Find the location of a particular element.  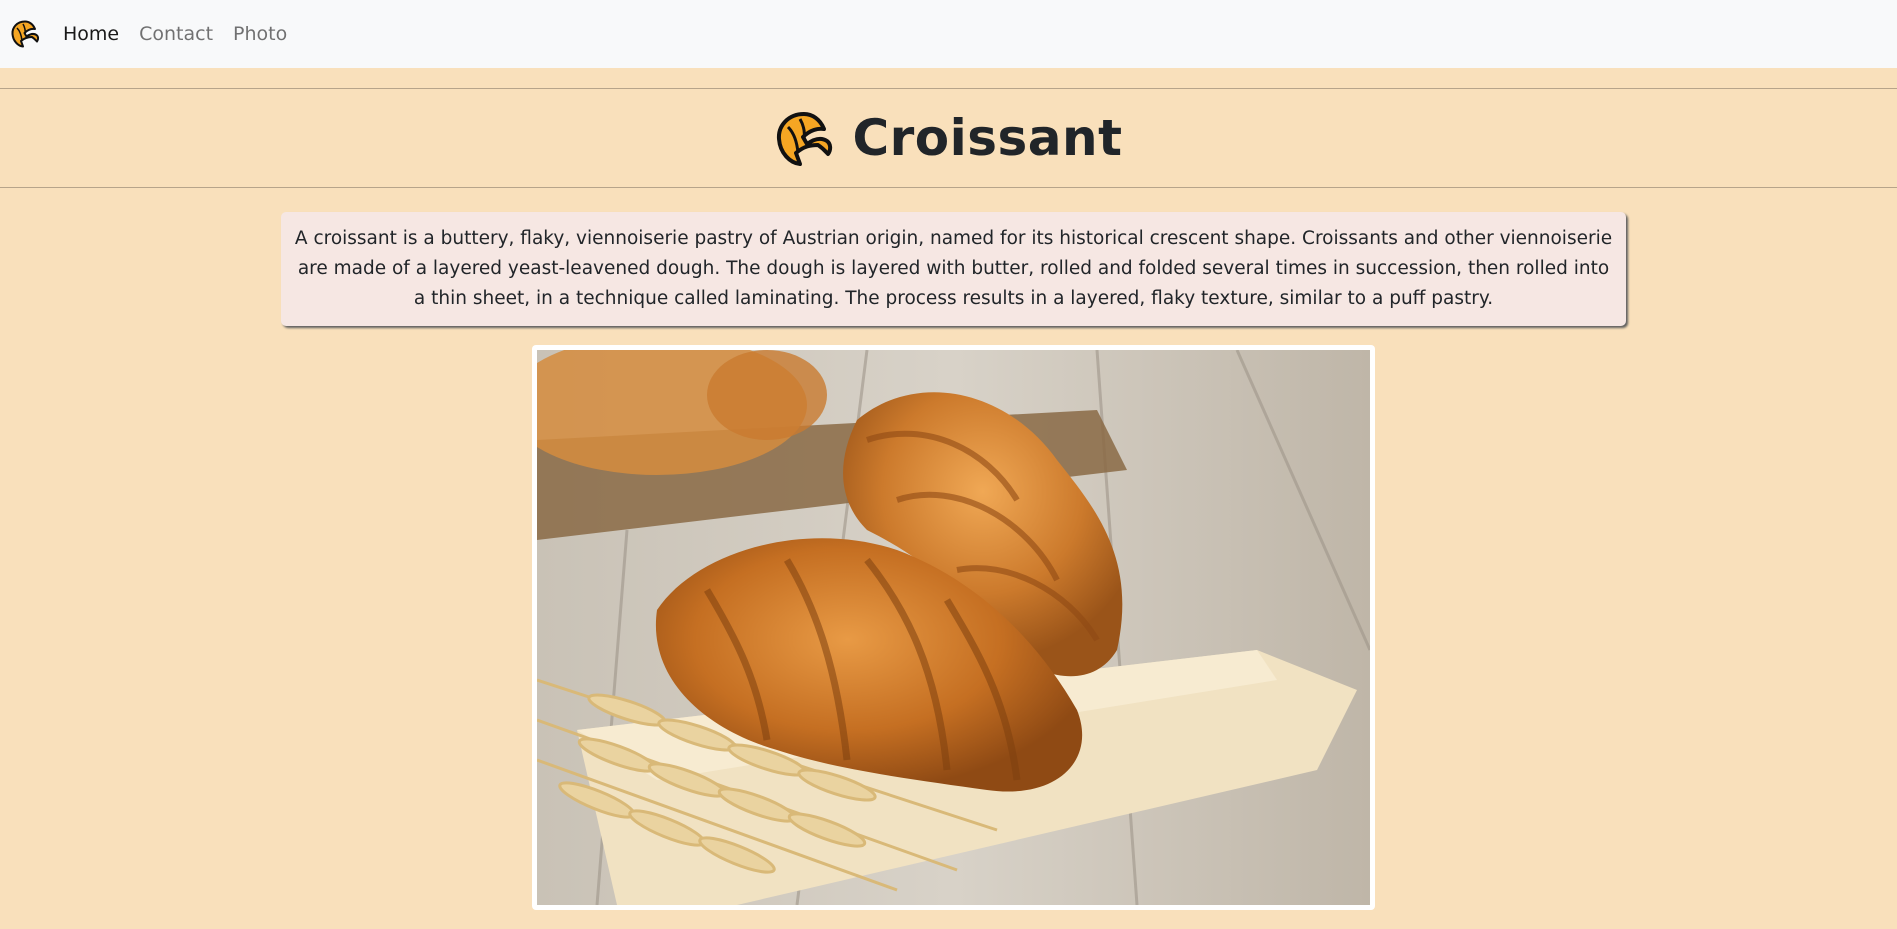

nav-link-photo: Photo is located at coordinates (260, 34).